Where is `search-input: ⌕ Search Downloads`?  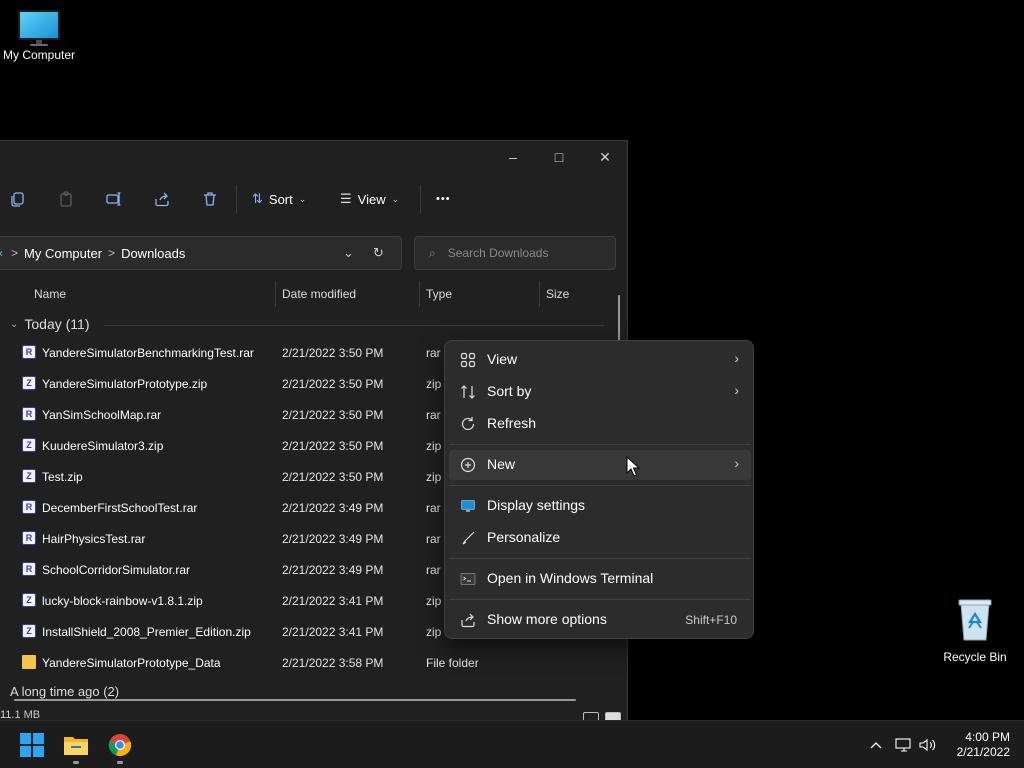
search-input: ⌕ Search Downloads is located at coordinates (515, 253).